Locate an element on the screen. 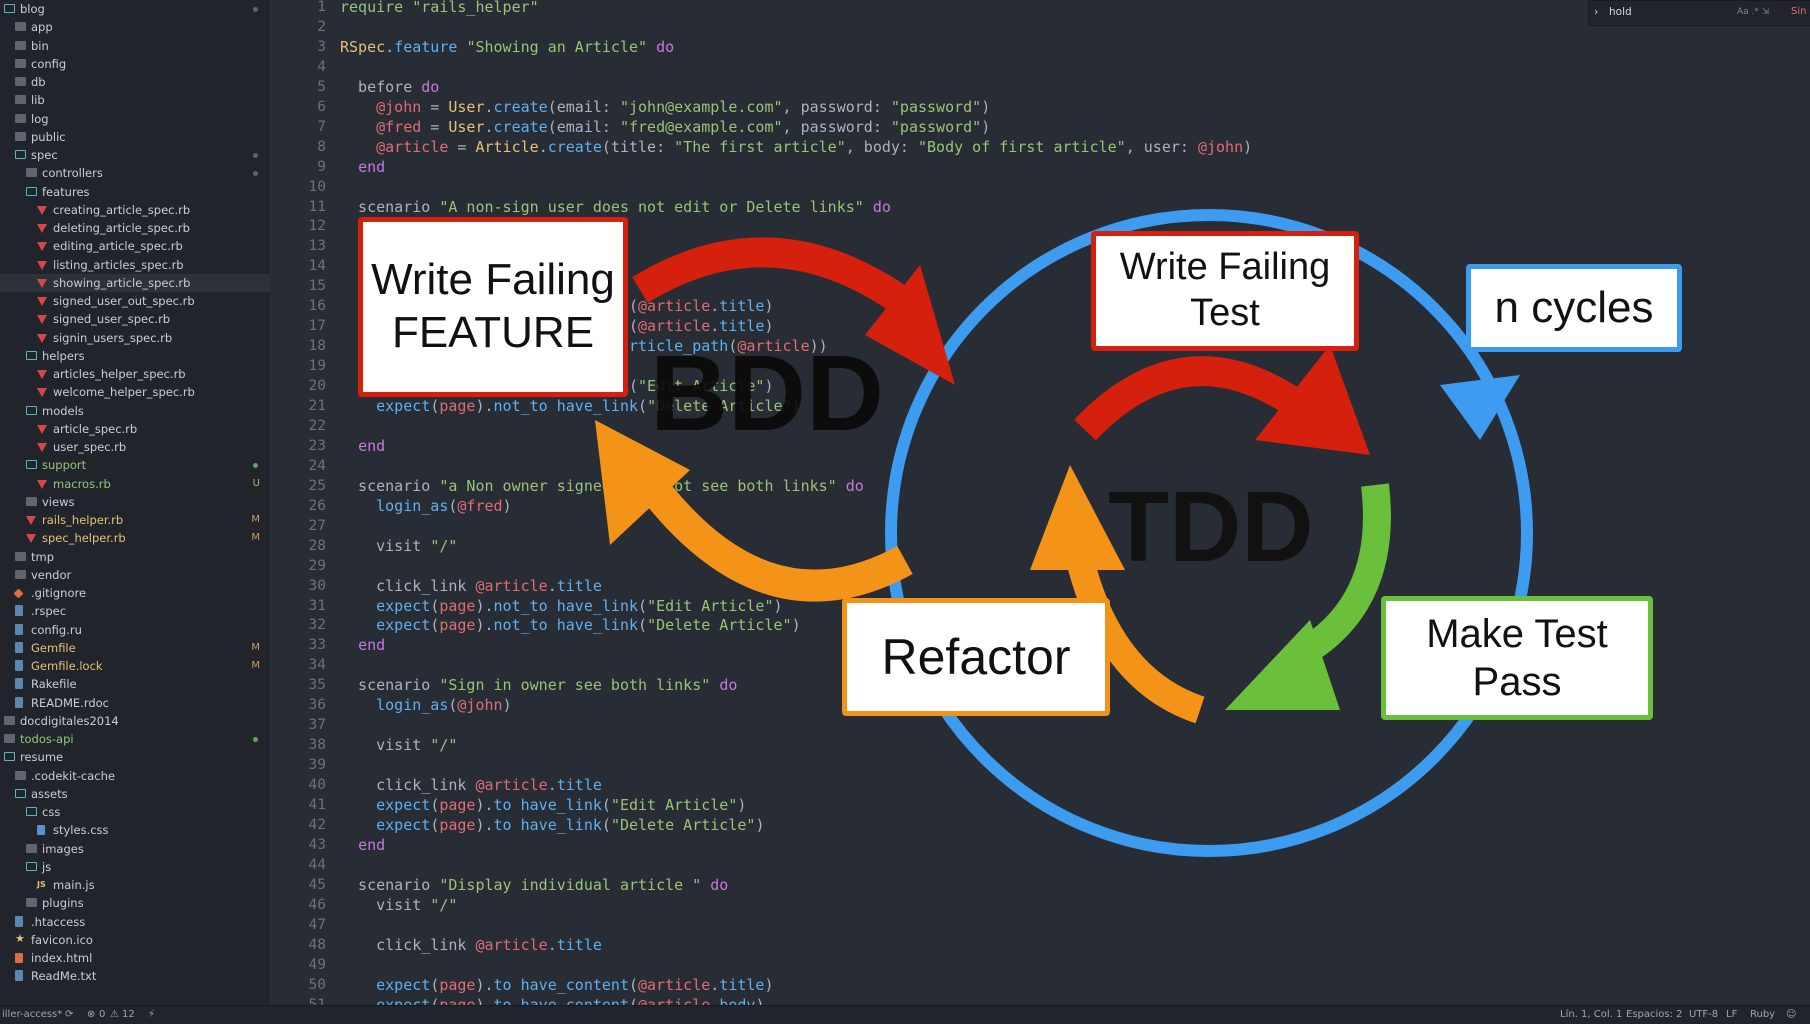 The width and height of the screenshot is (1810, 1024). tree-item: index.html is located at coordinates (135, 958).